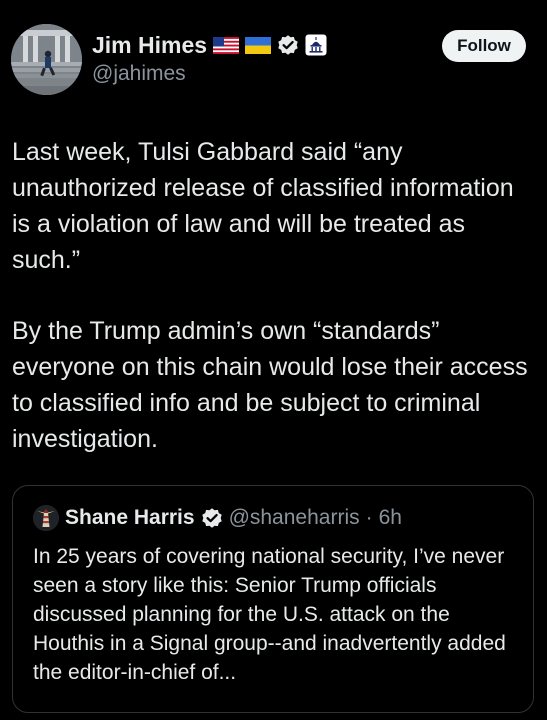 This screenshot has width=547, height=720. I want to click on author-name: Jim Himes, so click(149, 45).